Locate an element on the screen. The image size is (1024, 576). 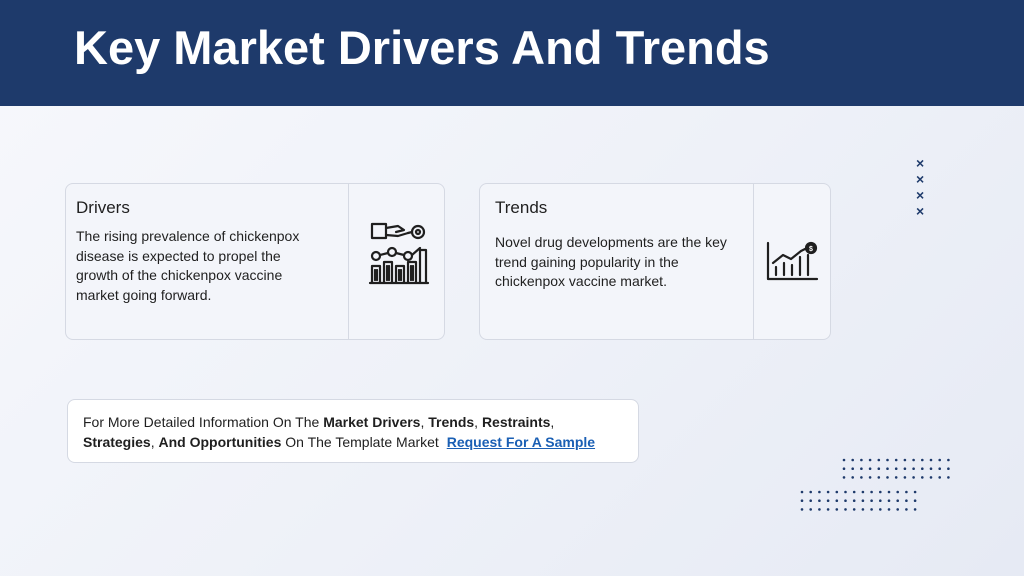
request-sample-link: Request For A Sample is located at coordinates (521, 442).